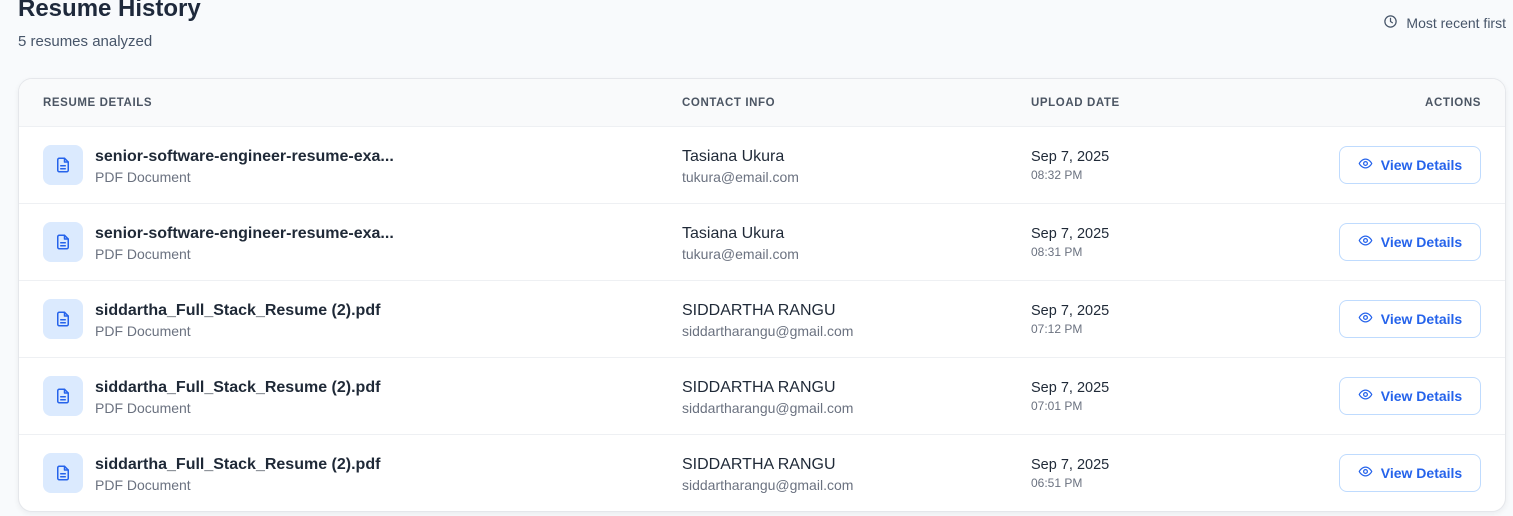  What do you see at coordinates (1057, 175) in the screenshot?
I see `upload-time: 08:32 PM` at bounding box center [1057, 175].